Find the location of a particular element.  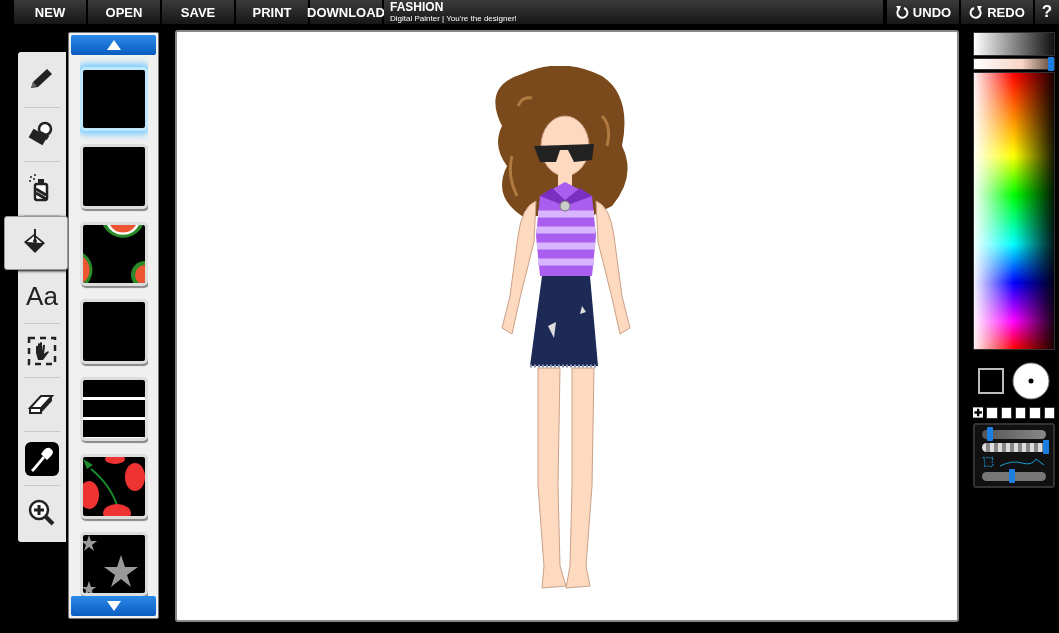

scroll-down-button is located at coordinates (113, 606).